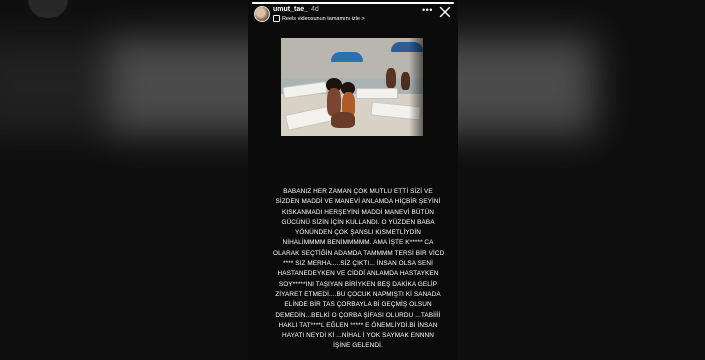 The height and width of the screenshot is (360, 705). I want to click on reels-link: Reels videosunun tamamını izle >, so click(319, 18).